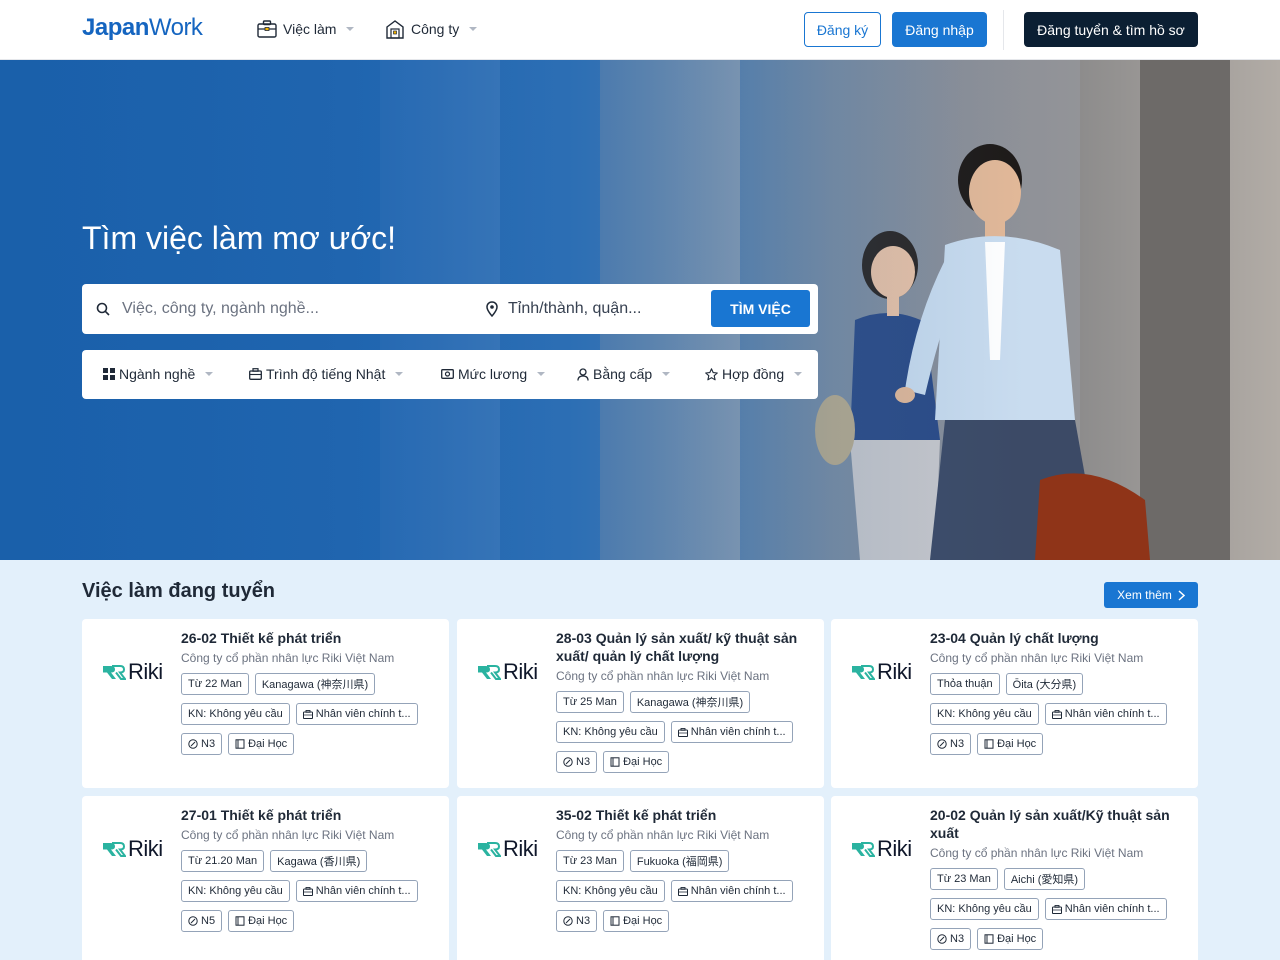 This screenshot has width=1280, height=960. I want to click on search-input, so click(292, 309).